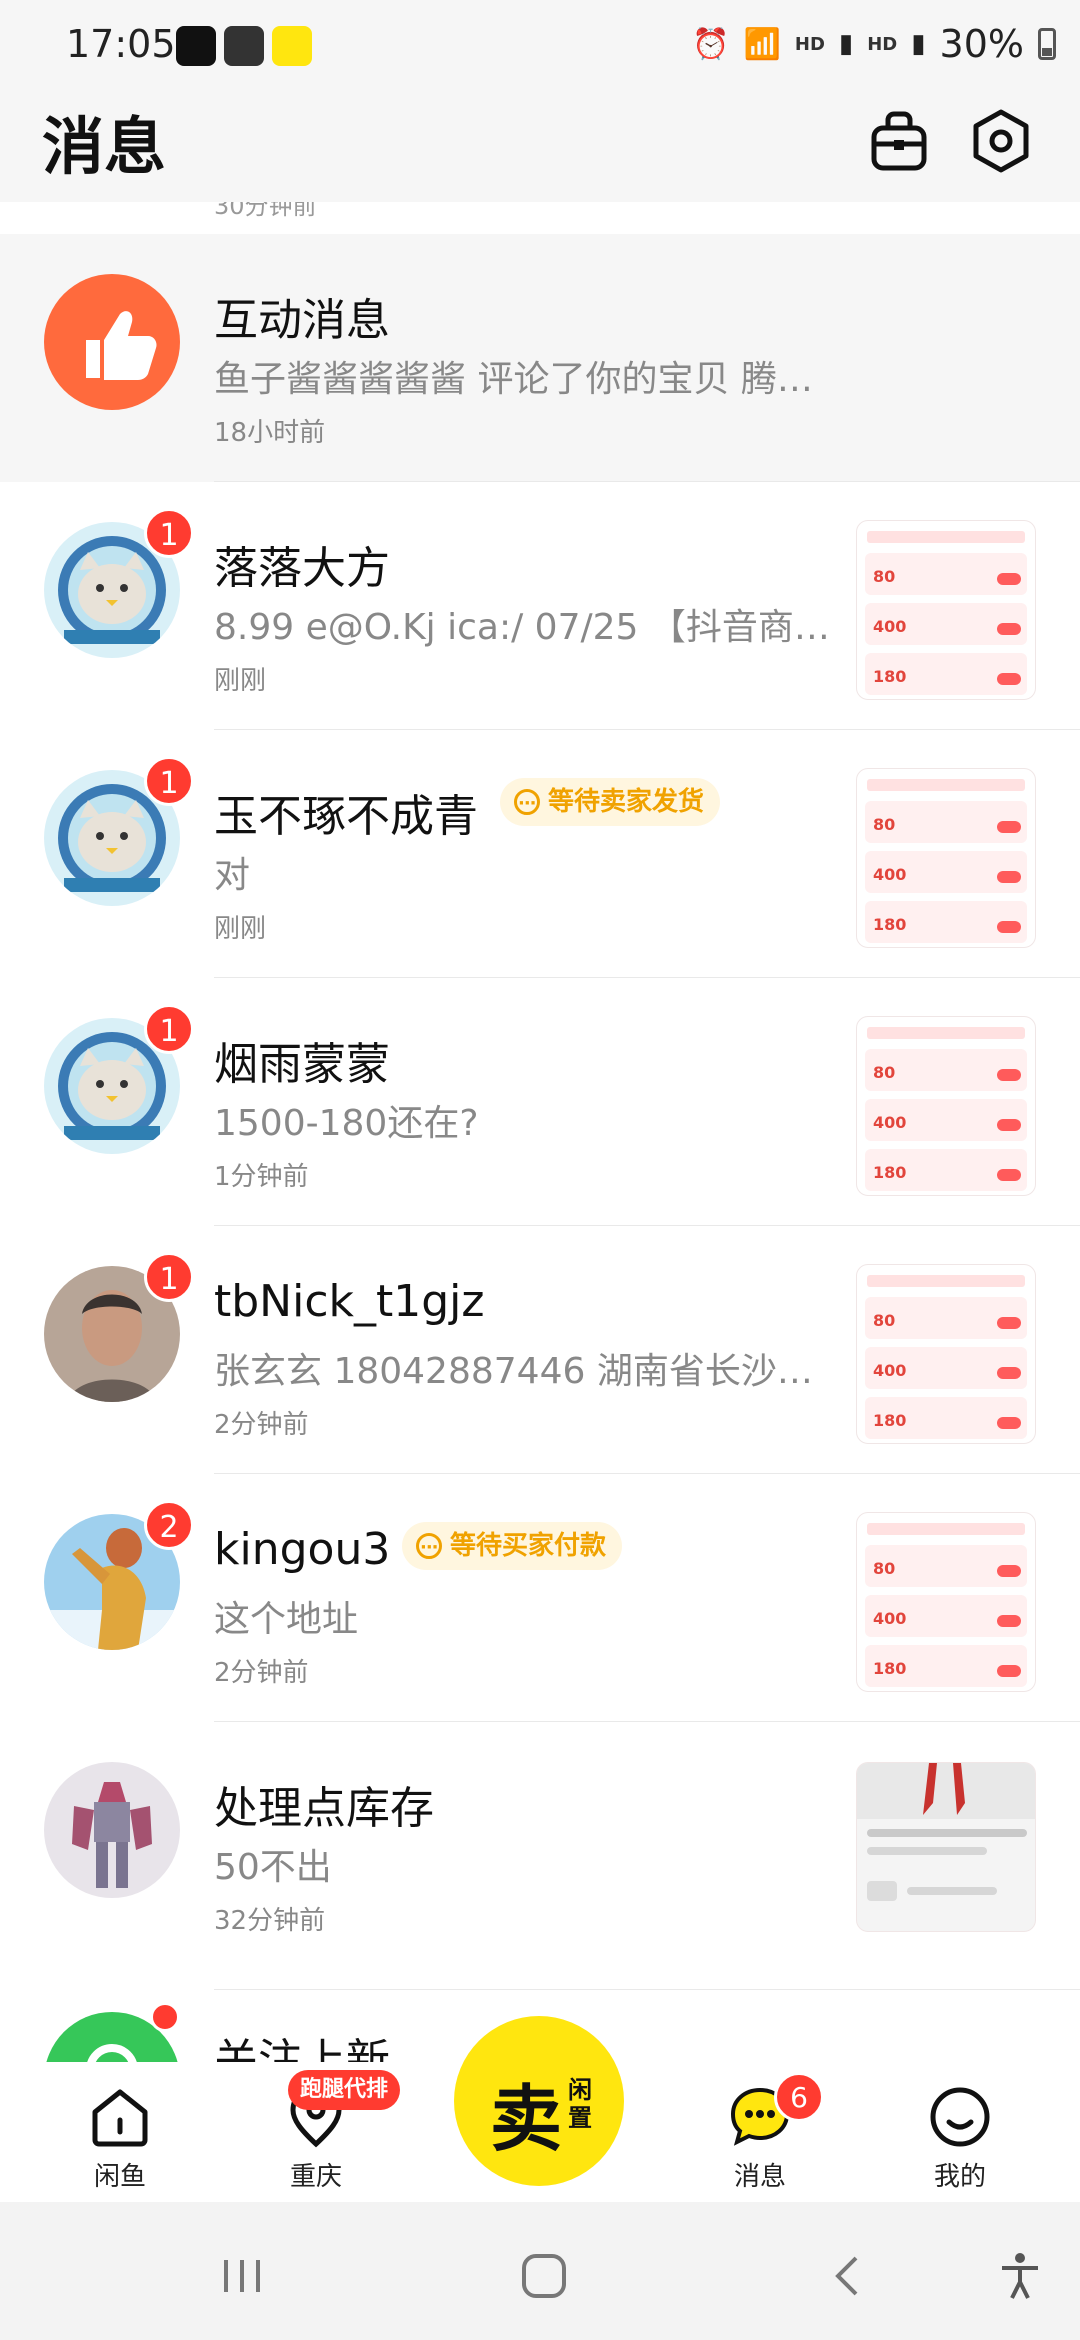  What do you see at coordinates (302, 1549) in the screenshot?
I see `conversation-name: kingou3` at bounding box center [302, 1549].